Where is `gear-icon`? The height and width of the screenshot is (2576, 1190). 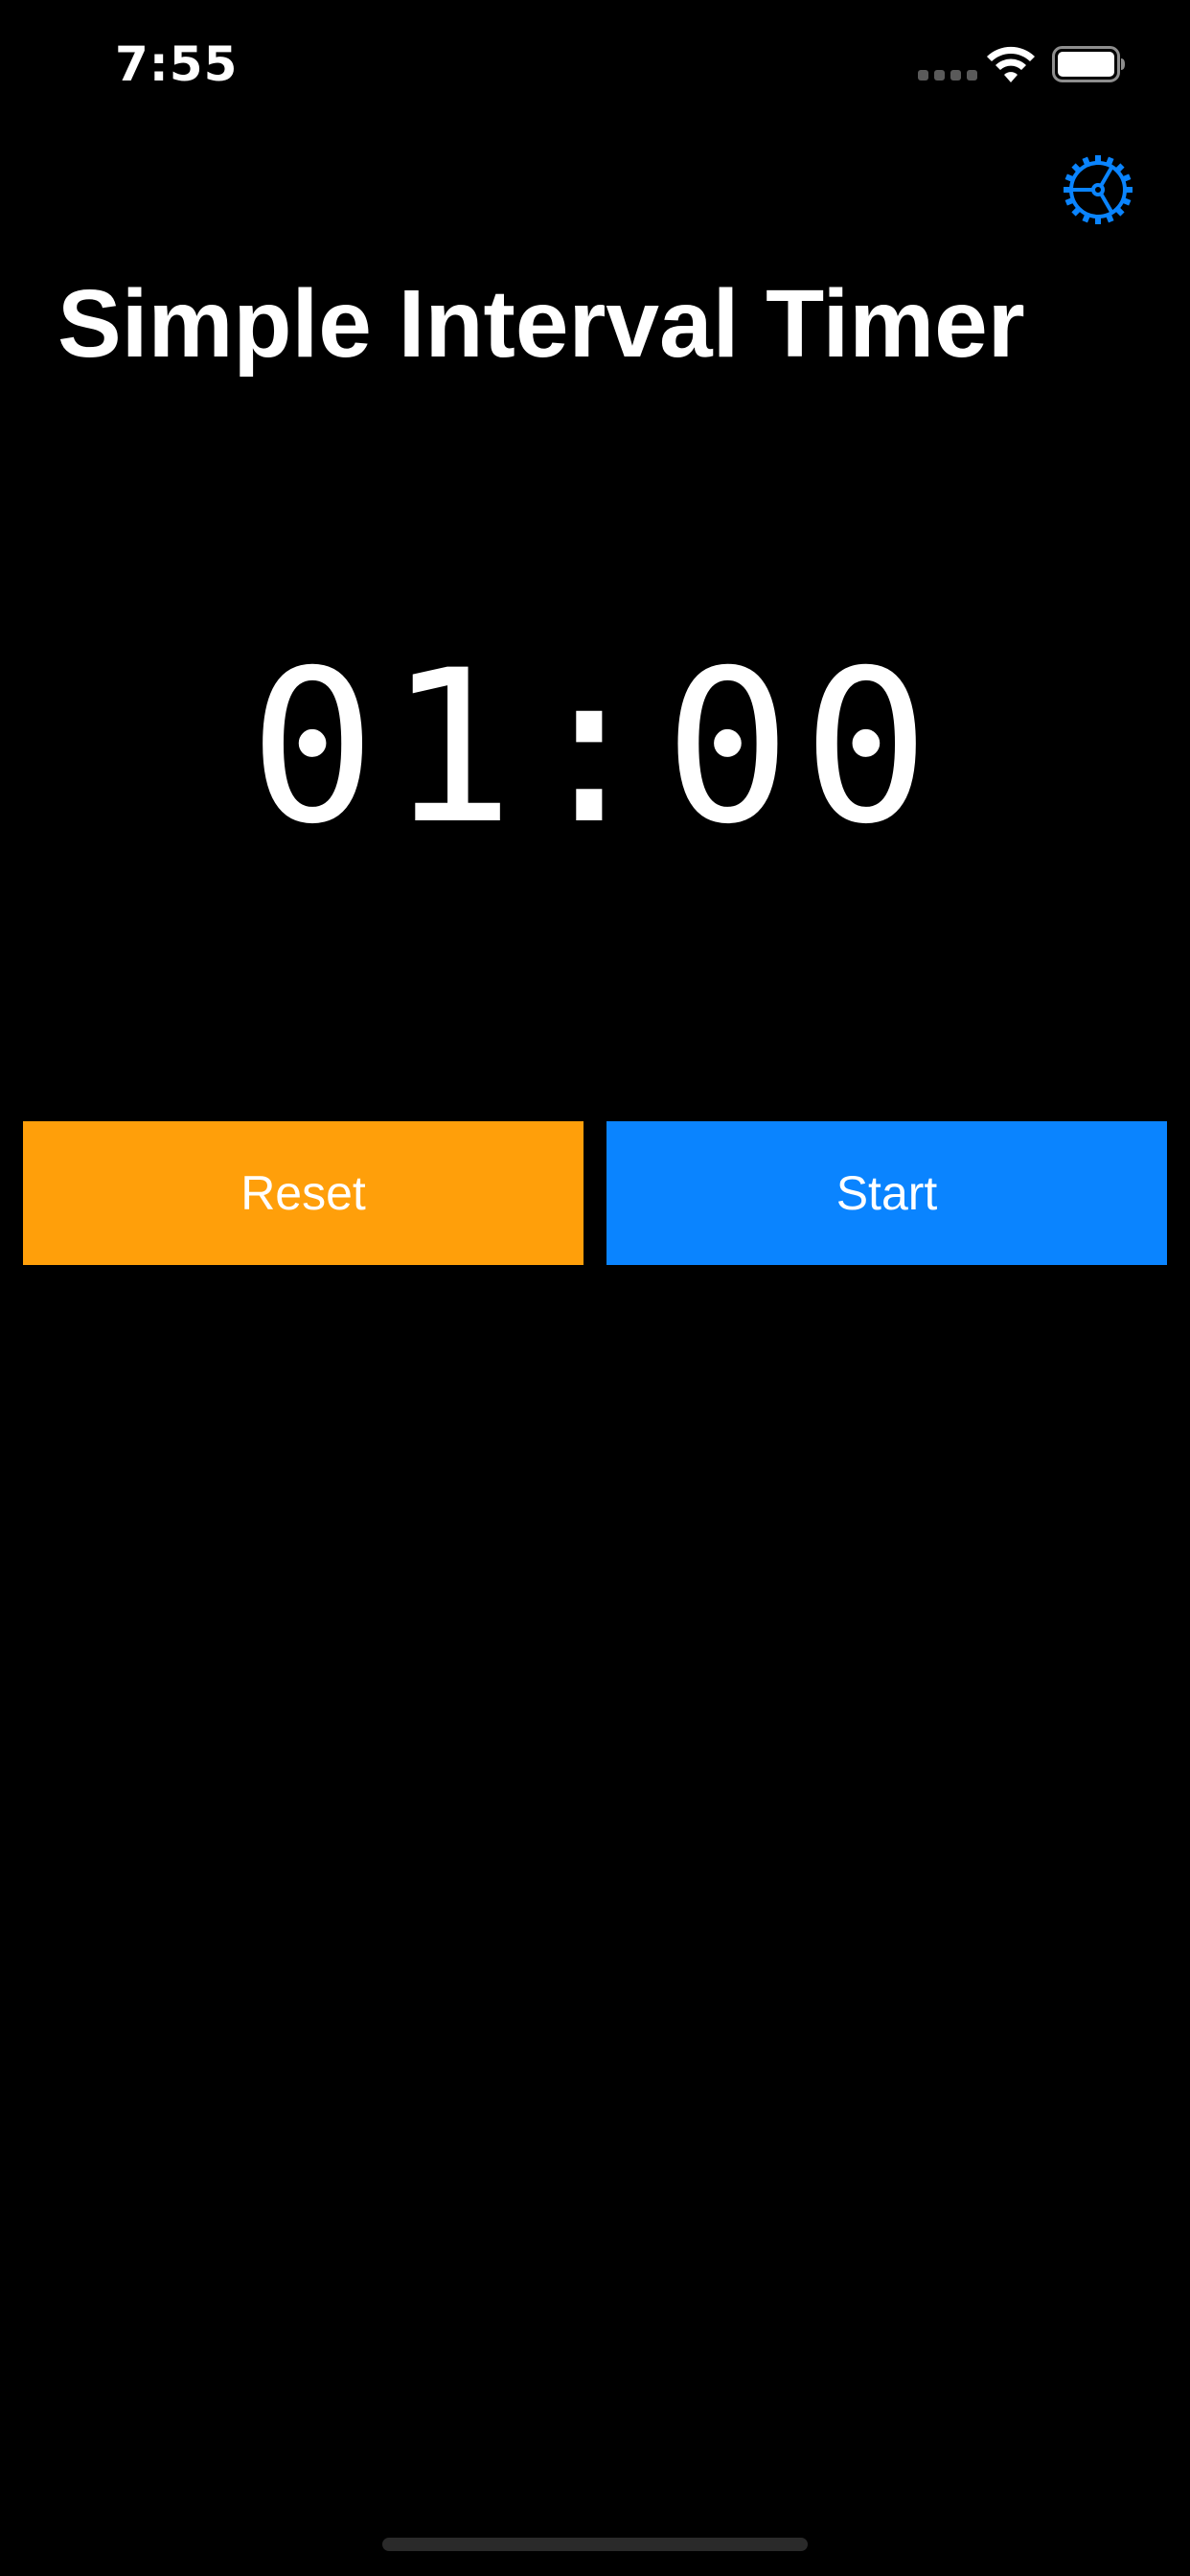
gear-icon is located at coordinates (1099, 189).